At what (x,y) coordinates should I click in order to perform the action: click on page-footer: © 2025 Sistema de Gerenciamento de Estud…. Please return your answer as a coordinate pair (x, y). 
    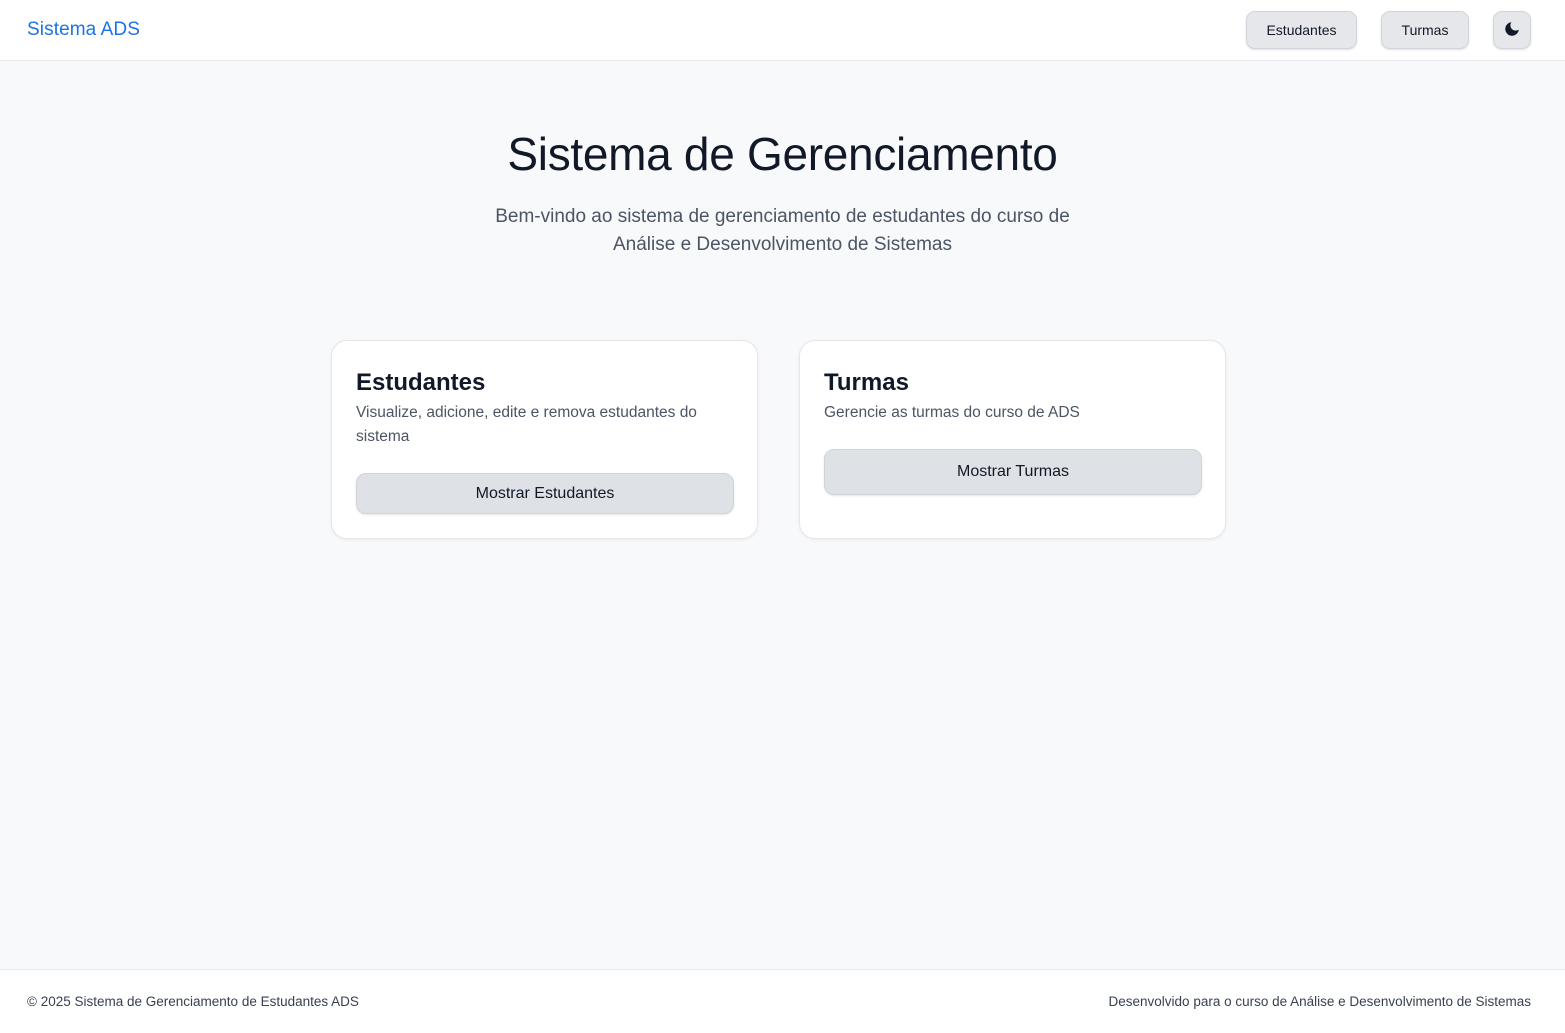
    Looking at the image, I should click on (782, 1001).